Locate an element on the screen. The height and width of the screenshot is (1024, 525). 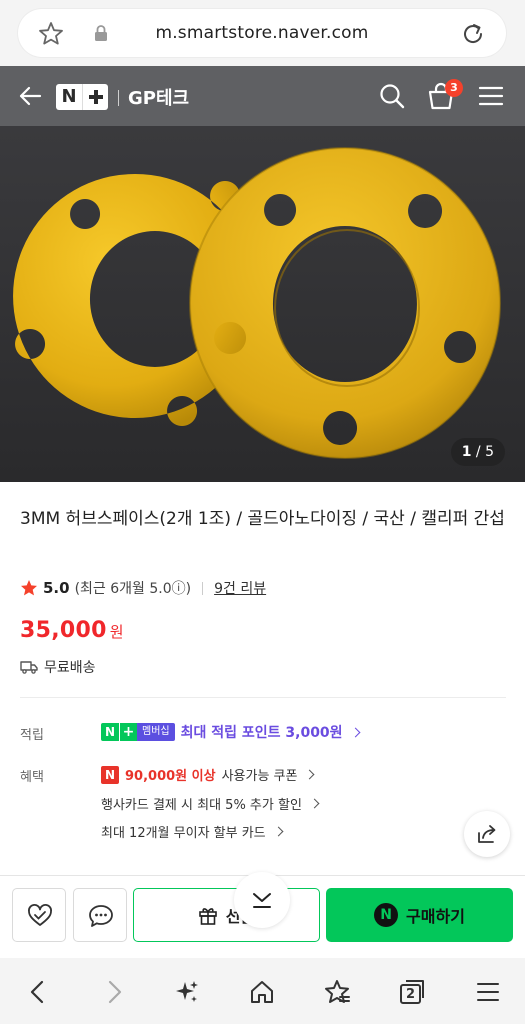
hamburger-menu-icon is located at coordinates (491, 96).